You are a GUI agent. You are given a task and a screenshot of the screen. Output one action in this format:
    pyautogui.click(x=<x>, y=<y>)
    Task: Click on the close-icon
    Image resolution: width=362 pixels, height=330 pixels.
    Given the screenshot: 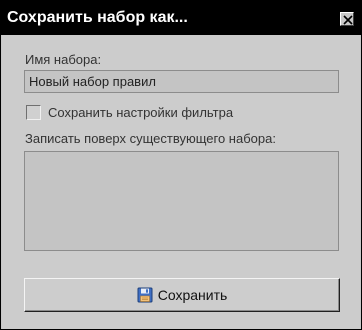 What is the action you would take?
    pyautogui.click(x=348, y=20)
    